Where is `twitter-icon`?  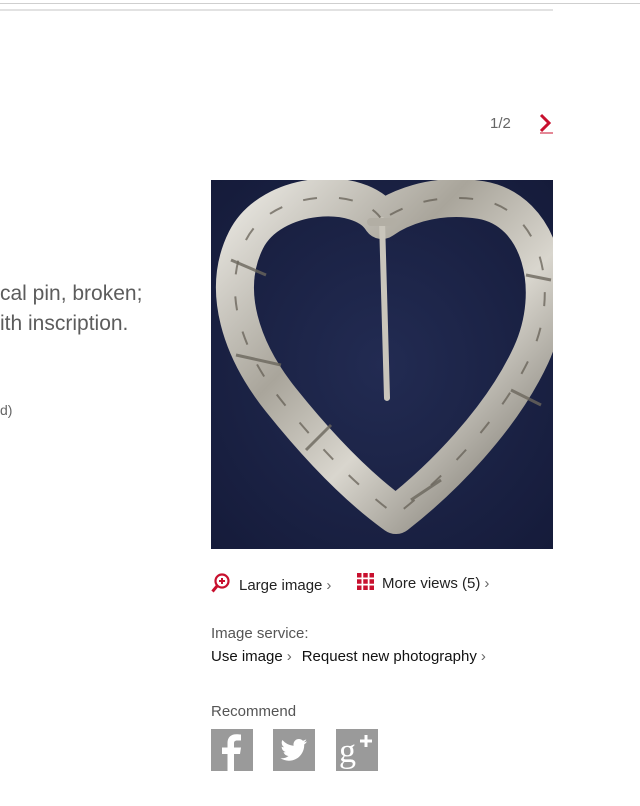
twitter-icon is located at coordinates (293, 750).